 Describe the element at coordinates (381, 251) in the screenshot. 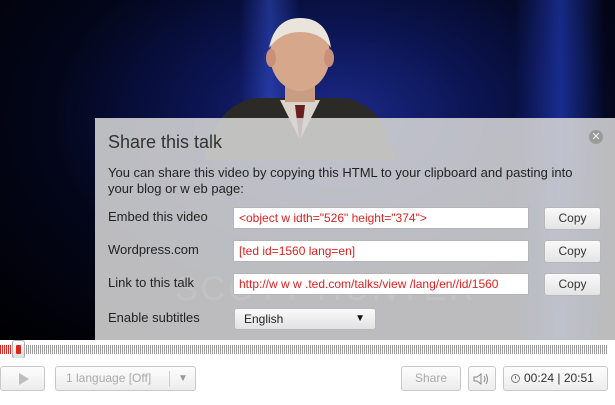

I see `wordpress-code-field: [ted id=1560 lang=en]` at that location.